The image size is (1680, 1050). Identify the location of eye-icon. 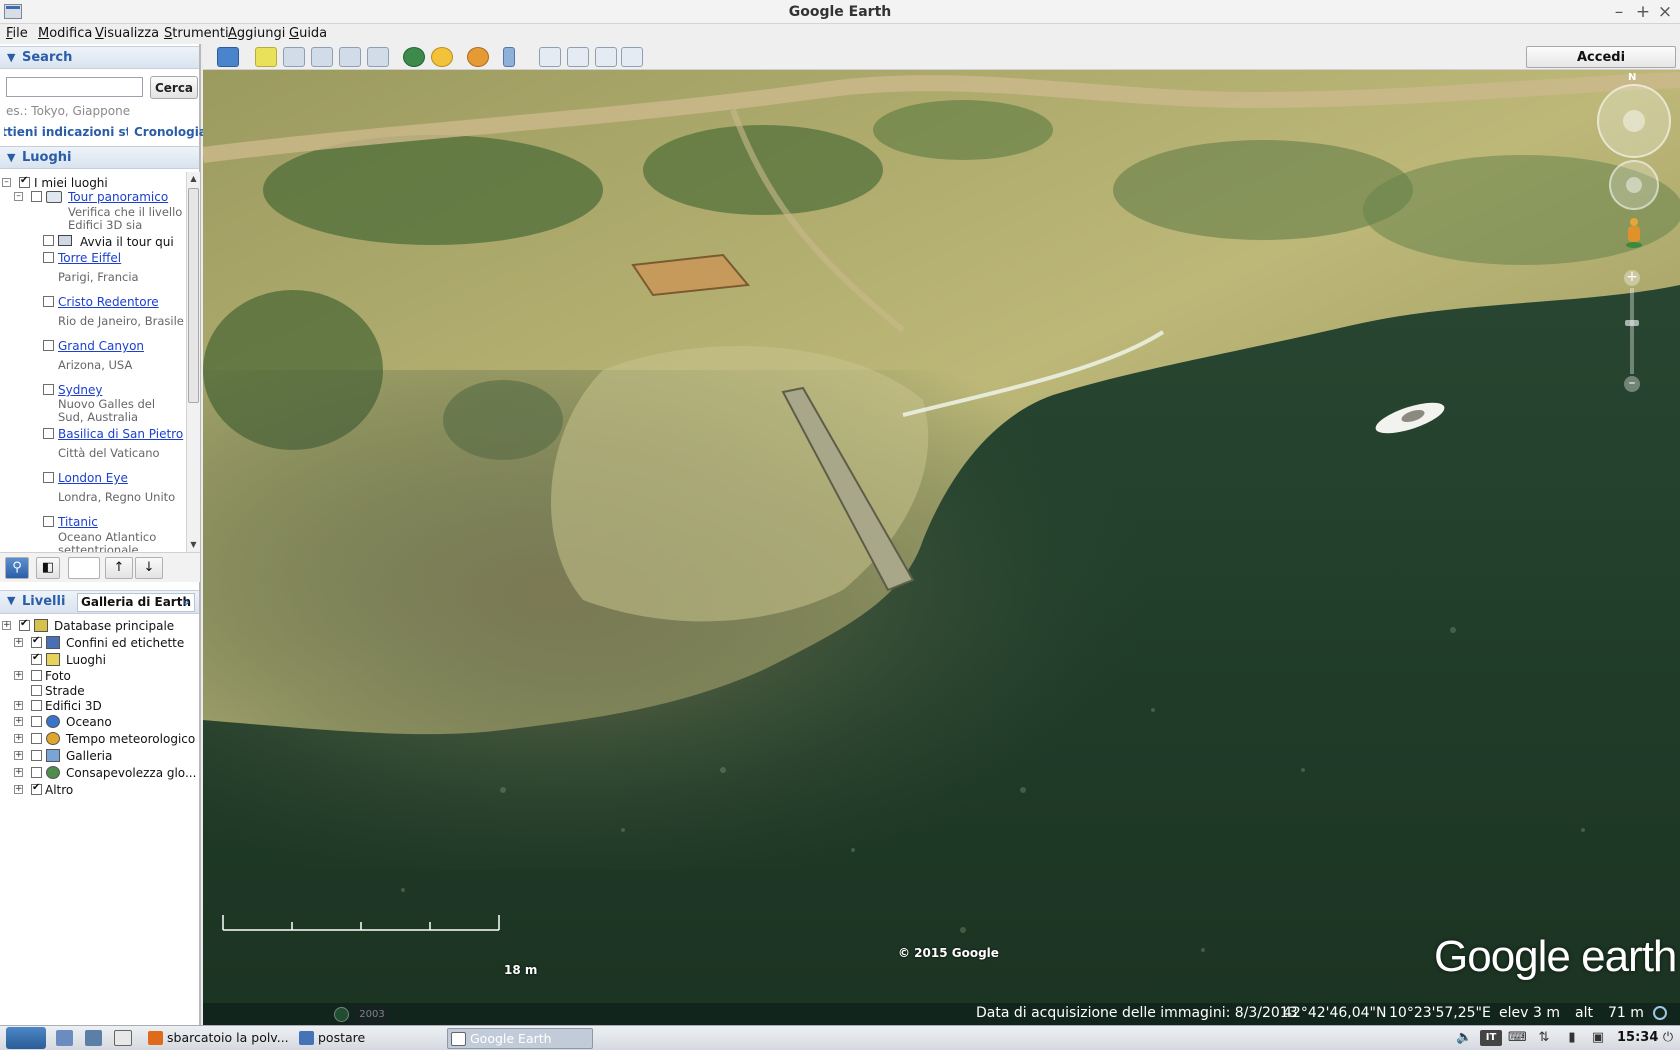
(1634, 121).